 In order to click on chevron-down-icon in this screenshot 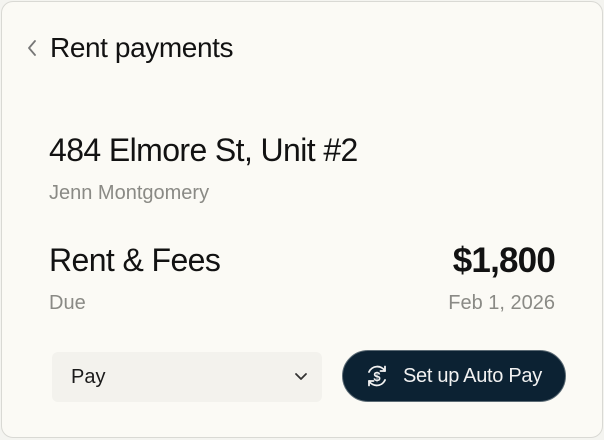, I will do `click(301, 376)`.